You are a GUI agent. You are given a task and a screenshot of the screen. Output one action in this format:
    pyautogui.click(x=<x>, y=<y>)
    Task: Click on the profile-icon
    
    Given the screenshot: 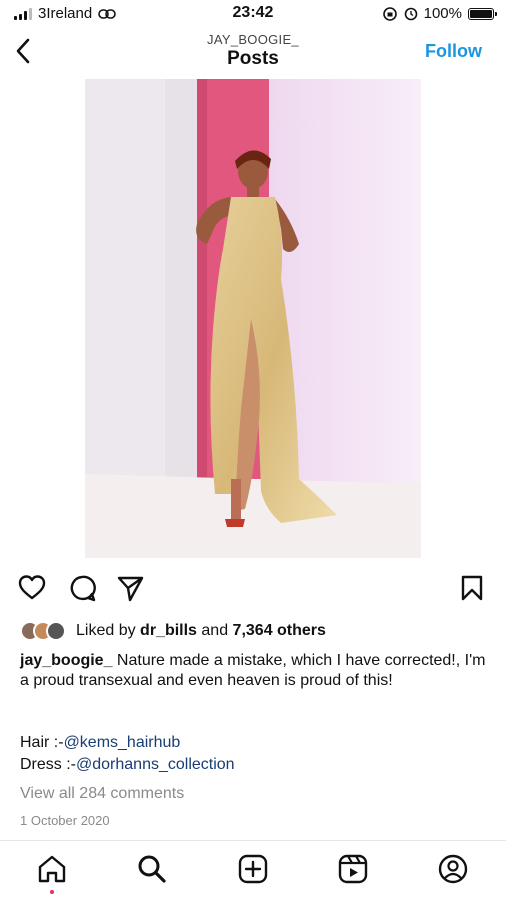 What is the action you would take?
    pyautogui.click(x=453, y=869)
    